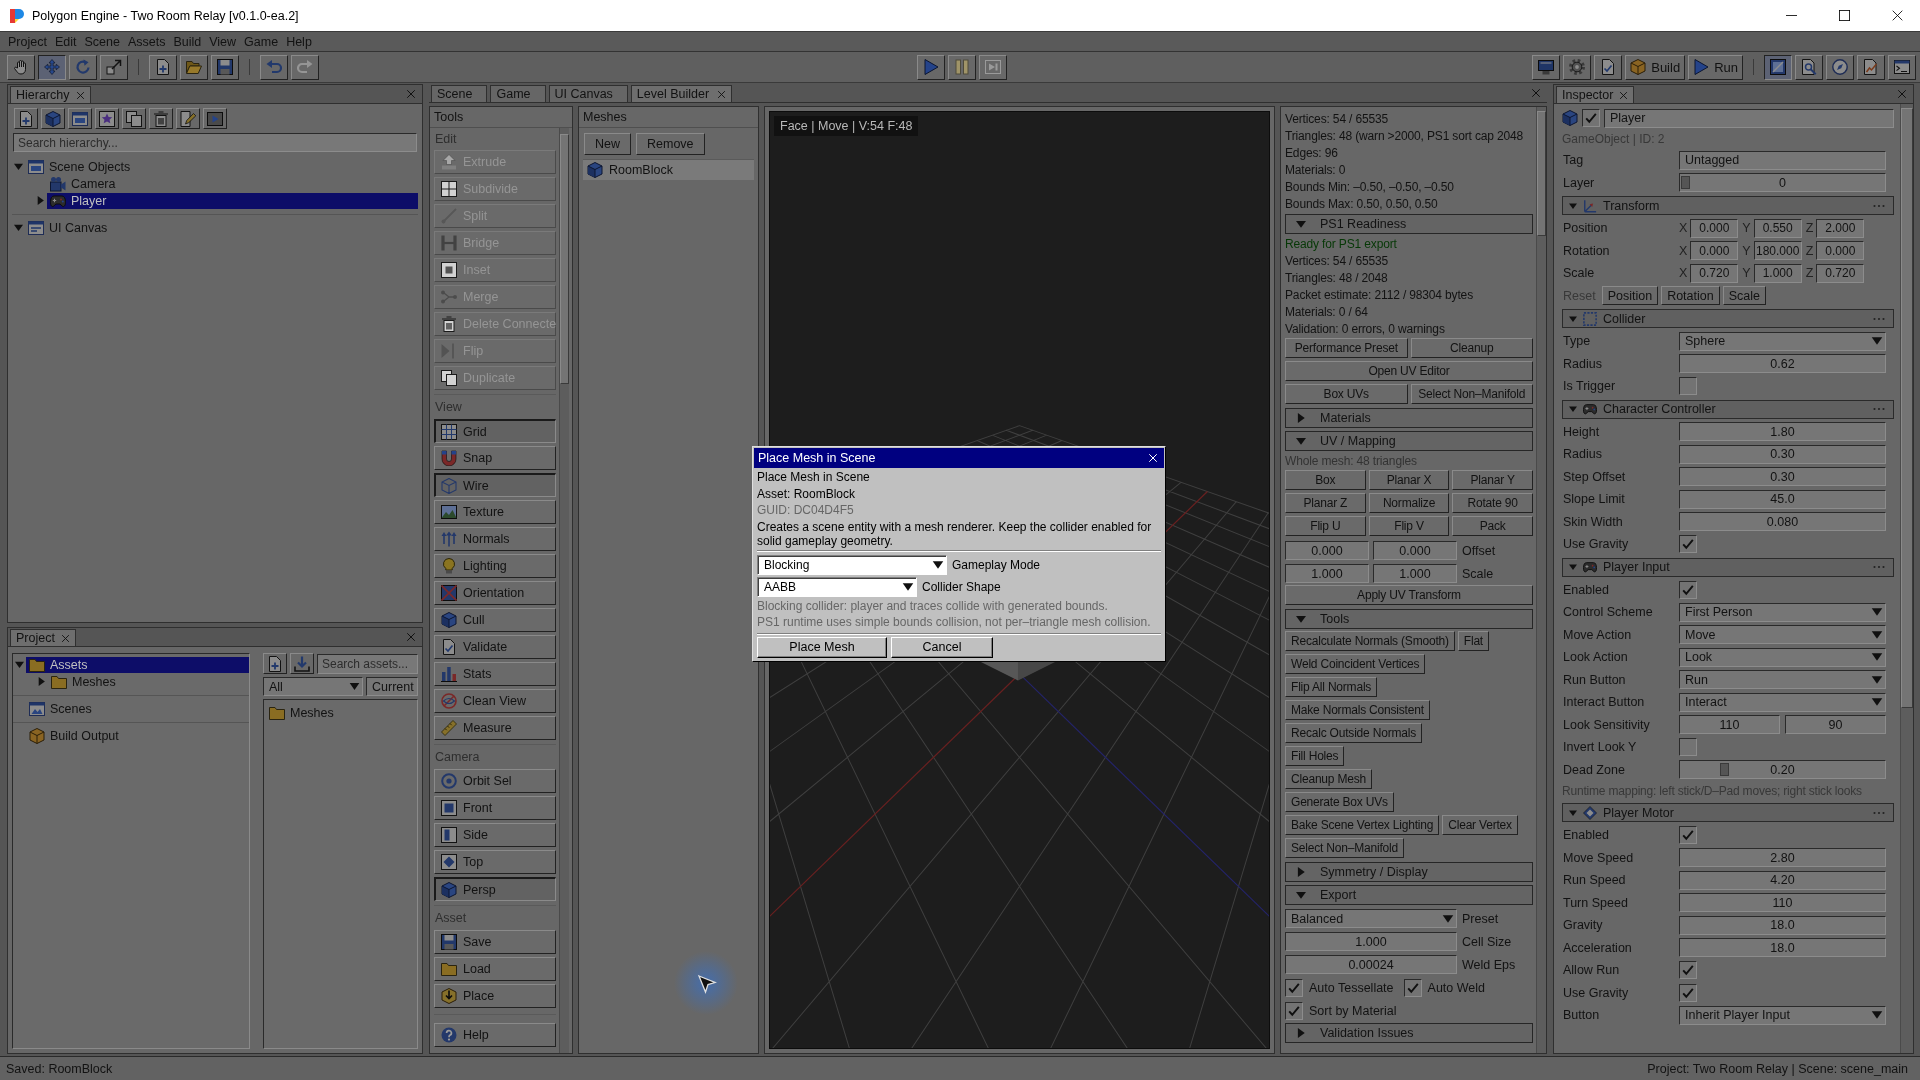  What do you see at coordinates (1341, 244) in the screenshot?
I see `status-text: Ready for PS1 export` at bounding box center [1341, 244].